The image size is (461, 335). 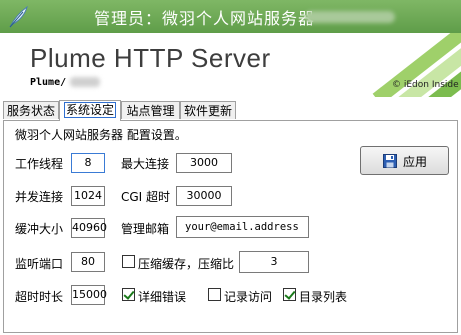 I want to click on window-title: 管理员：微羽个人网站服务器, so click(x=205, y=18).